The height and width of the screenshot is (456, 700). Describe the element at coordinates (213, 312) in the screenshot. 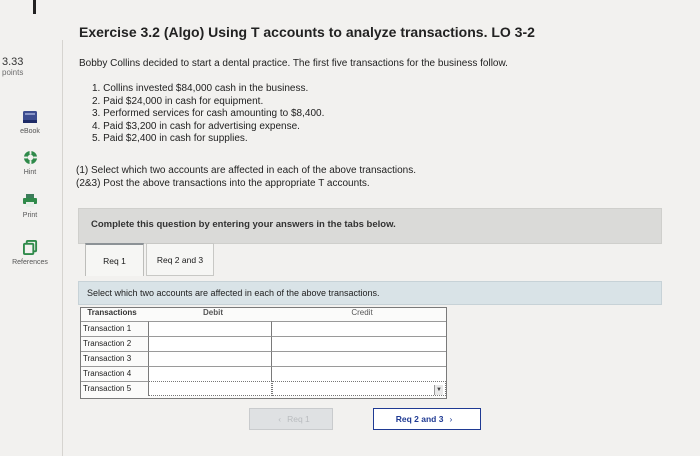

I see `column-header-debit: Debit` at that location.